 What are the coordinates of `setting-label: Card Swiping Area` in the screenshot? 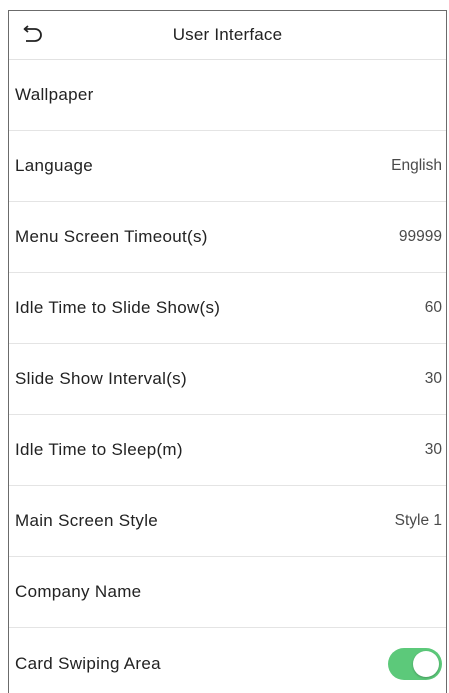 It's located at (88, 663).